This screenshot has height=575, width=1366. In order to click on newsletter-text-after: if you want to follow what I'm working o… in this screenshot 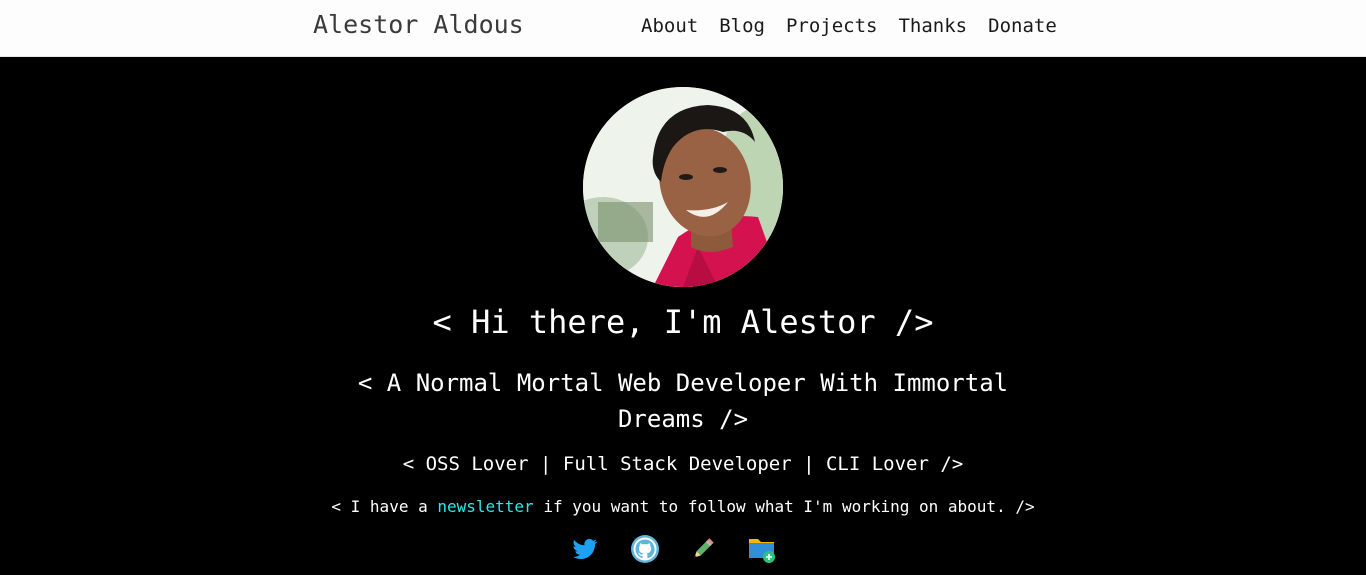, I will do `click(784, 506)`.